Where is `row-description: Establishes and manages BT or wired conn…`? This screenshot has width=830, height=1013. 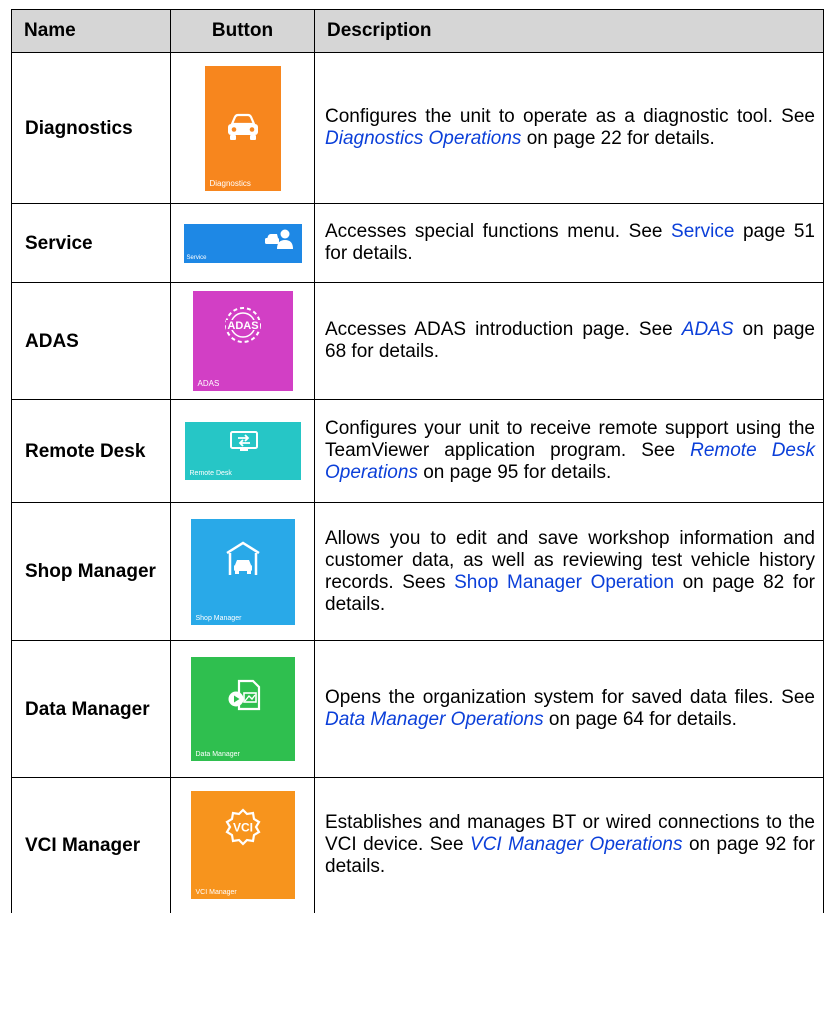 row-description: Establishes and manages BT or wired conn… is located at coordinates (569, 845).